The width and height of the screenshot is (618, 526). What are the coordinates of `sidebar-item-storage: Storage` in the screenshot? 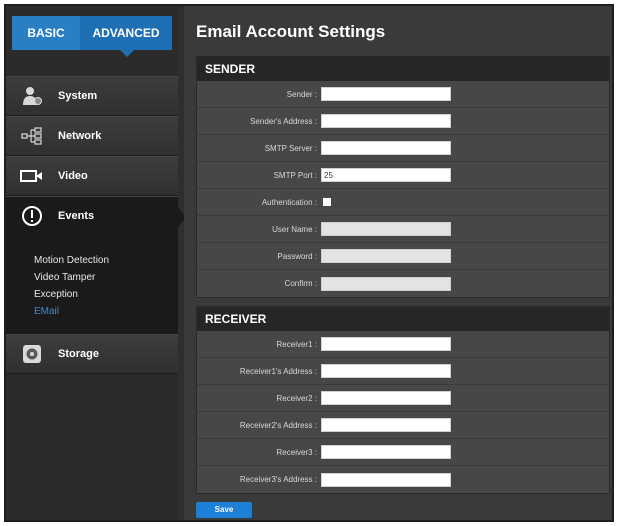 It's located at (92, 354).